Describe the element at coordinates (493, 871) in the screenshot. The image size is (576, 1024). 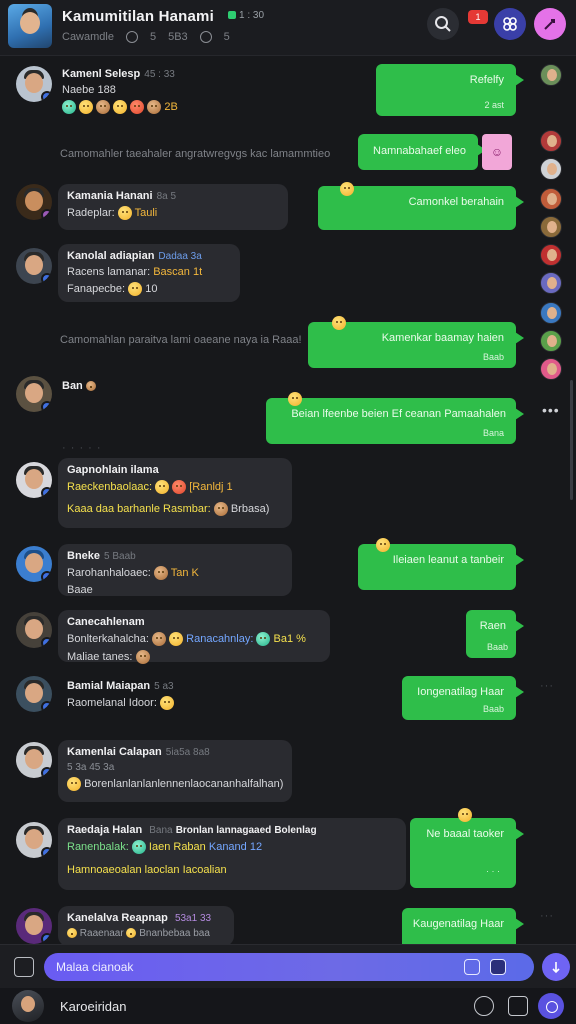
I see `read-dots: · · ·` at that location.